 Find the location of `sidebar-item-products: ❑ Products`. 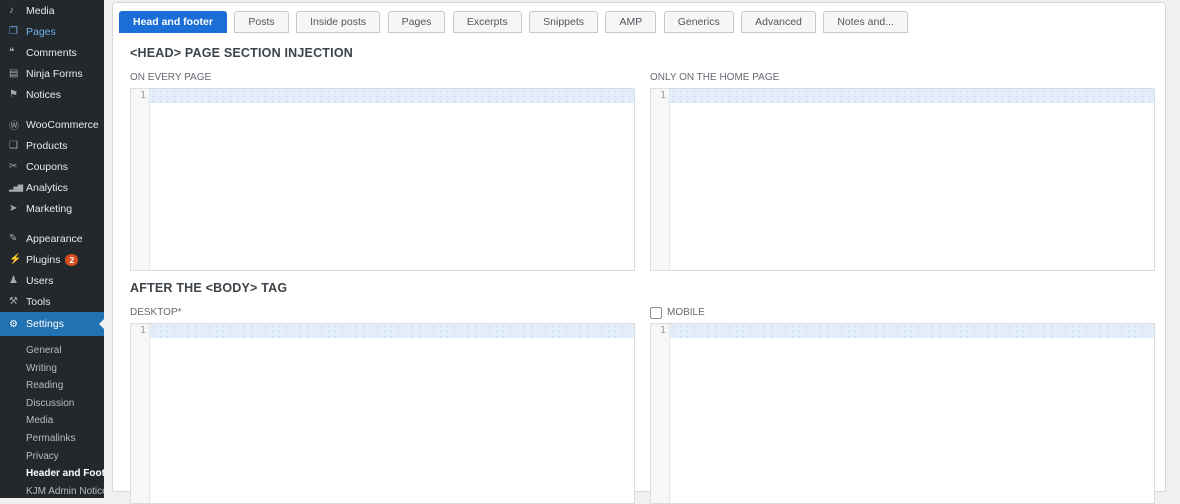

sidebar-item-products: ❑ Products is located at coordinates (52, 145).